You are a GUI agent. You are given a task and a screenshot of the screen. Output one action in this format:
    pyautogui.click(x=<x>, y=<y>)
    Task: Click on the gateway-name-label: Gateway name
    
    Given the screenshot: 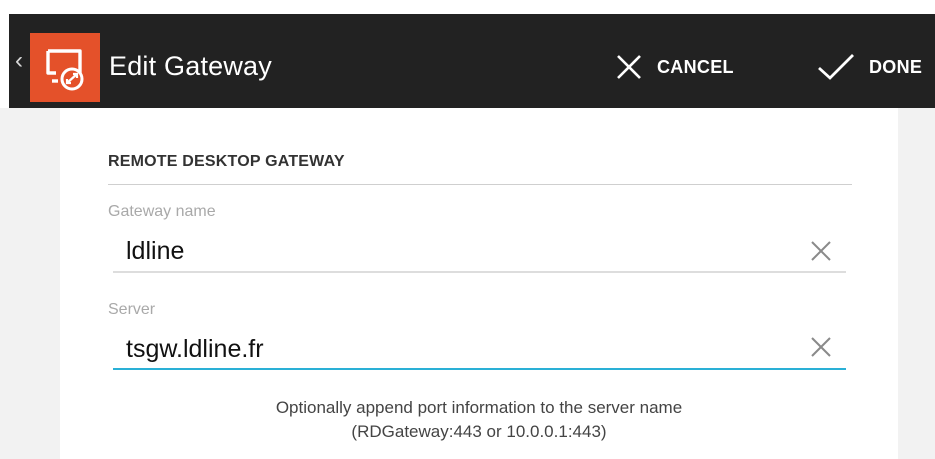 What is the action you would take?
    pyautogui.click(x=162, y=211)
    